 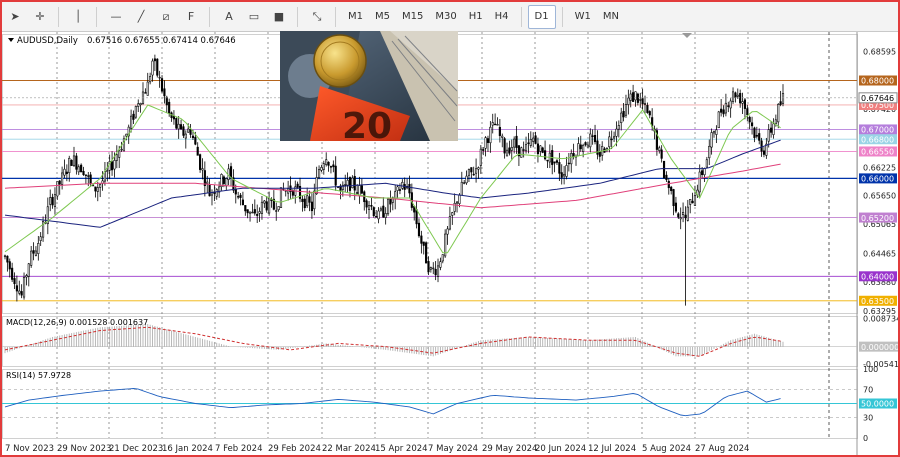 I want to click on timeframe-h4: H4, so click(x=502, y=17).